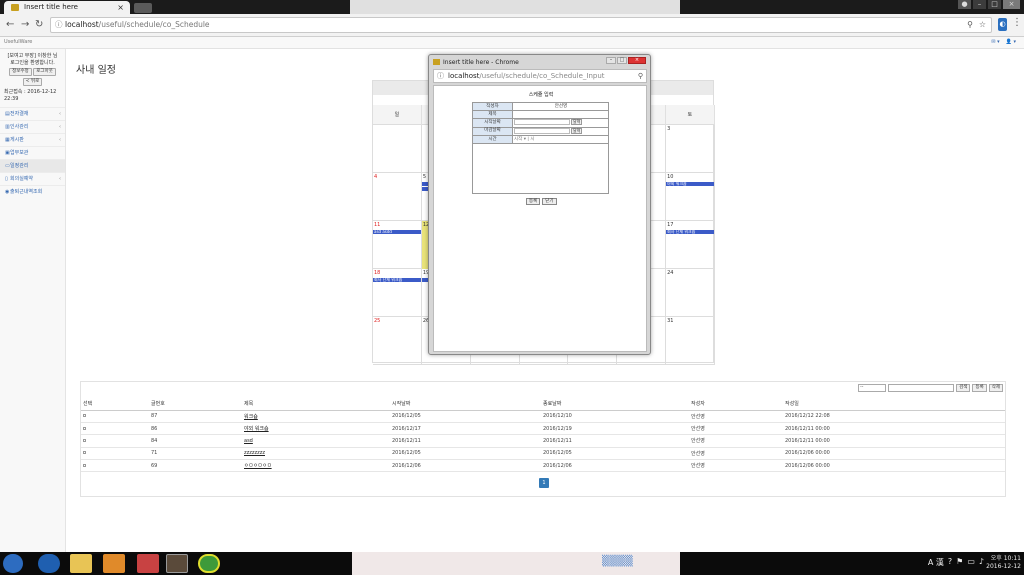  I want to click on search-input, so click(921, 388).